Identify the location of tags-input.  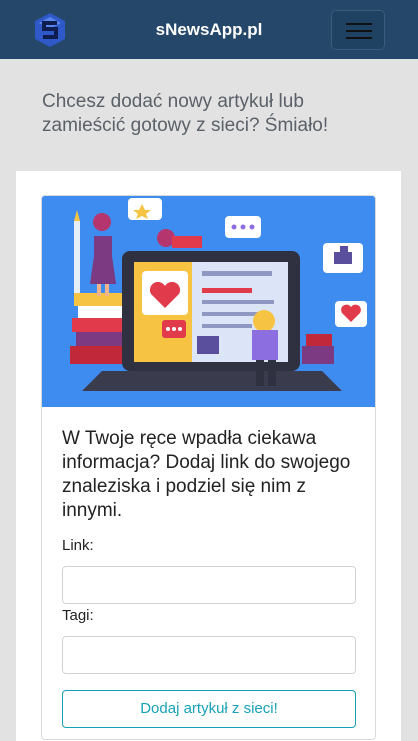
(209, 655).